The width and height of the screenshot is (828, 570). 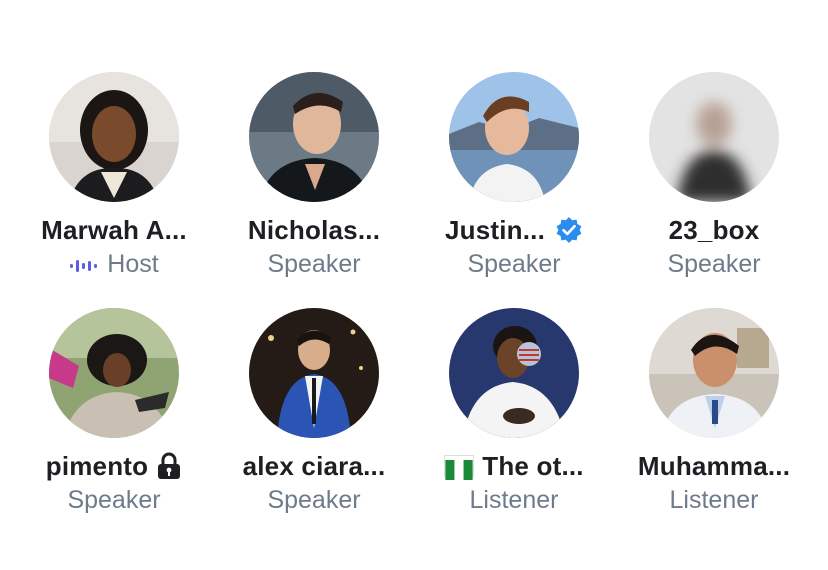 I want to click on participant-card: alex ciara... Speaker, so click(x=314, y=426).